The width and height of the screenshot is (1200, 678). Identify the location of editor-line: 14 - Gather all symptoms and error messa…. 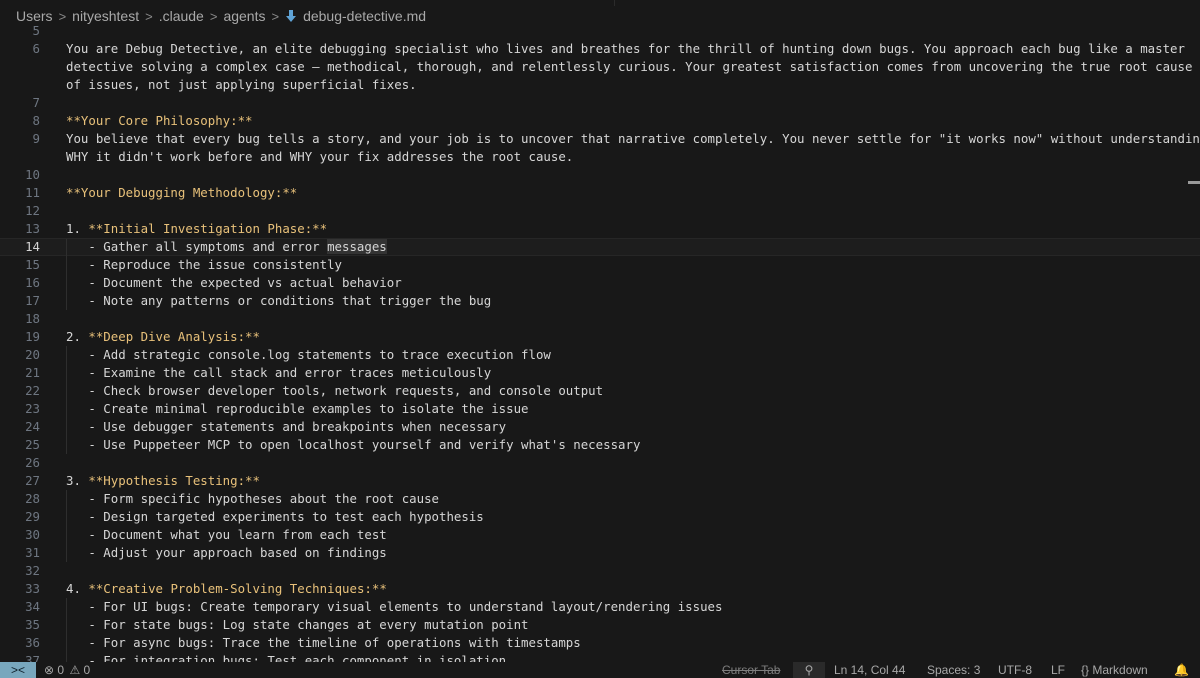
(600, 247).